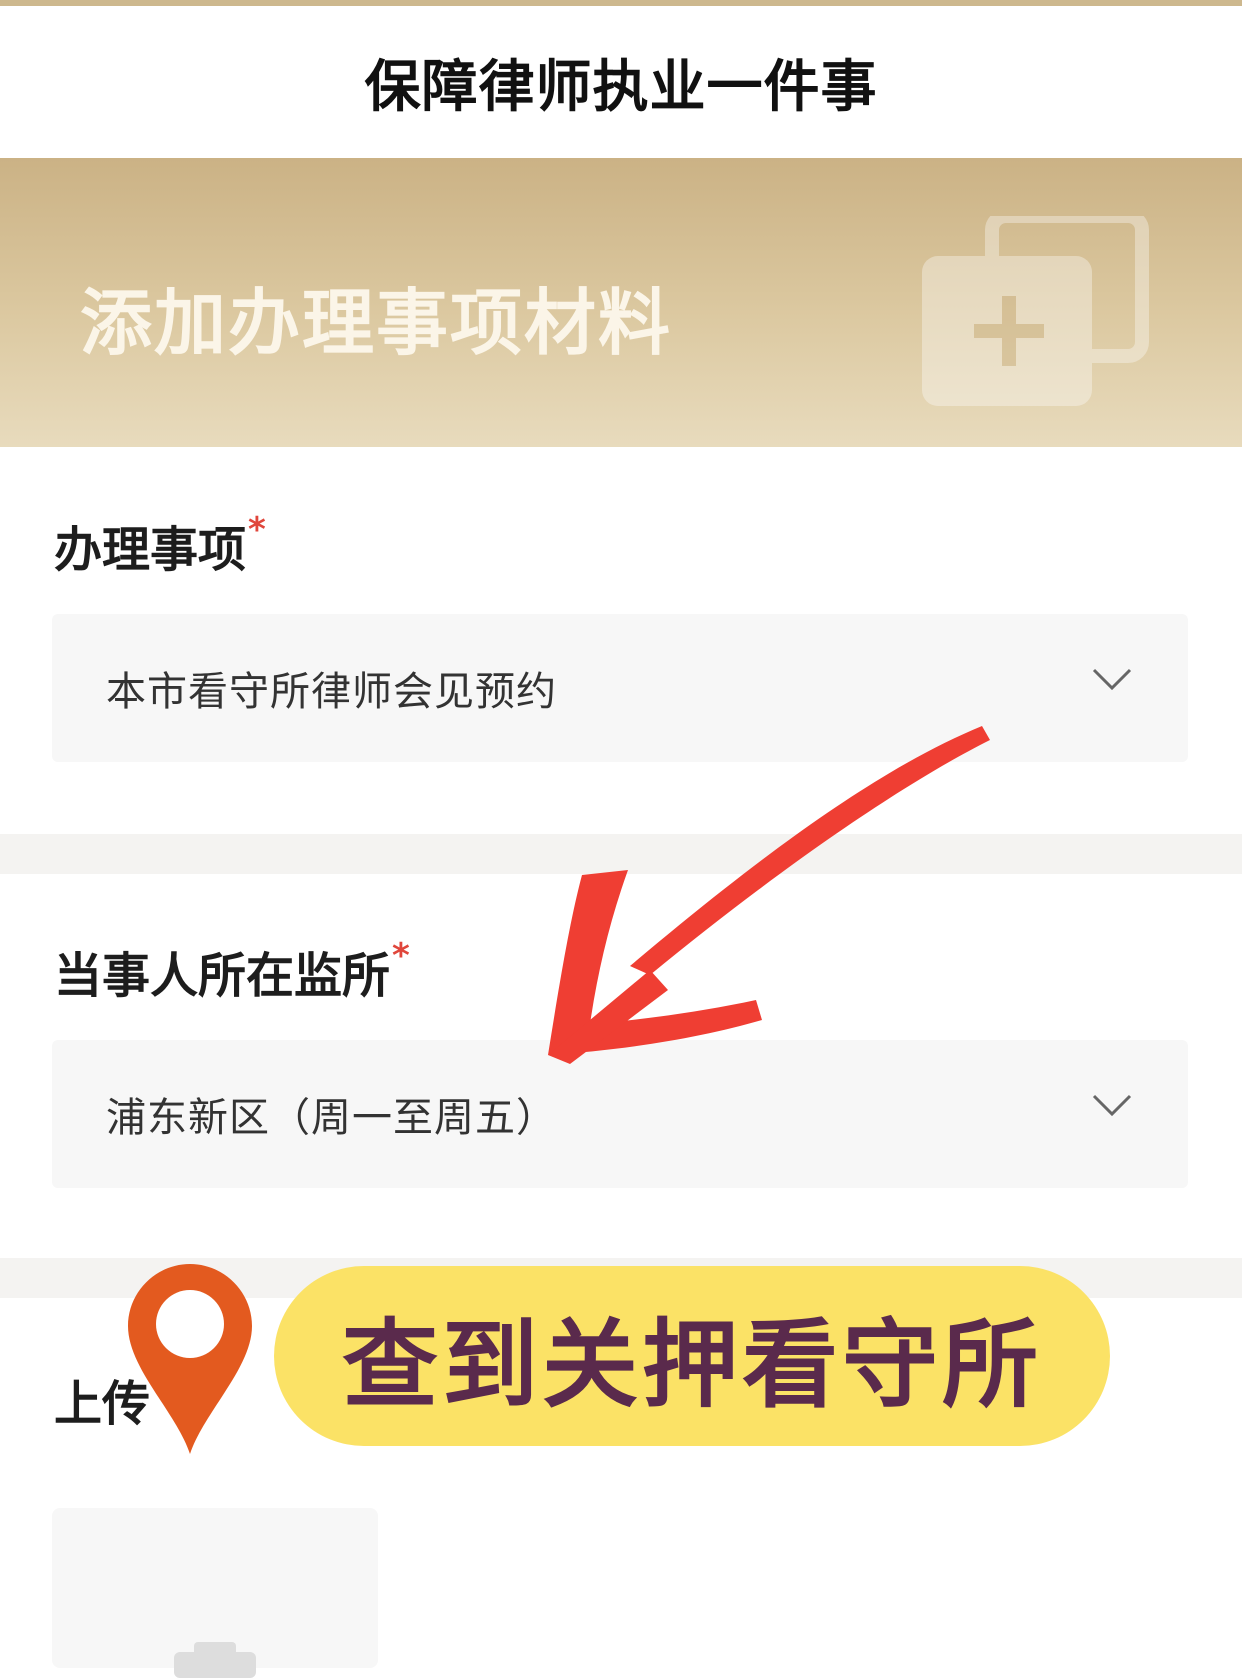 The height and width of the screenshot is (1678, 1242). I want to click on upload-box, so click(215, 1593).